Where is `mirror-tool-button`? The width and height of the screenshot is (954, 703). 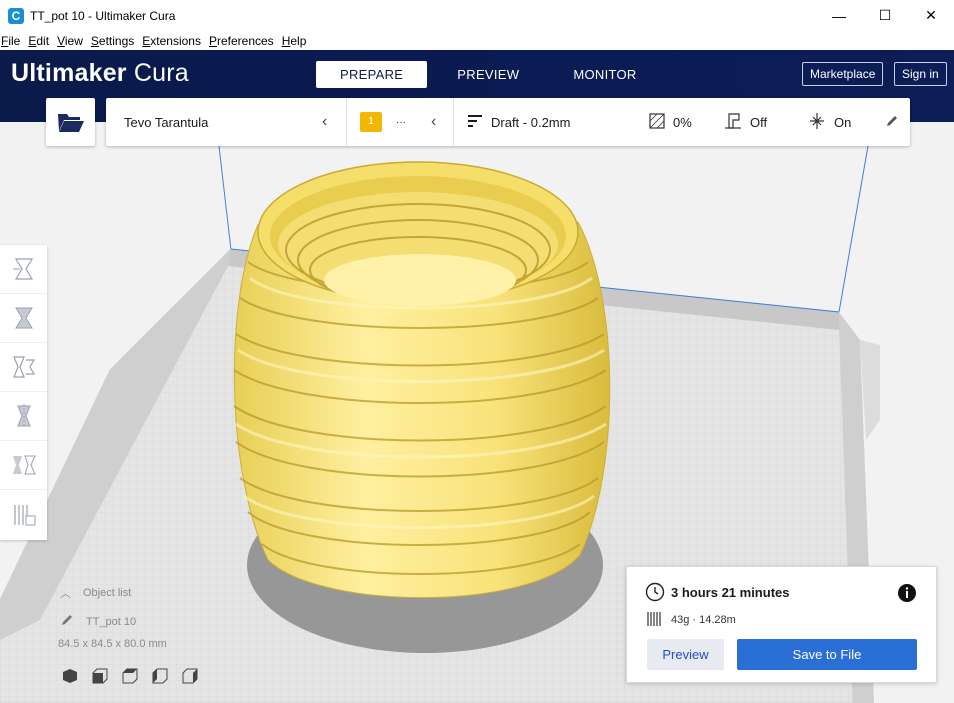 mirror-tool-button is located at coordinates (23, 416).